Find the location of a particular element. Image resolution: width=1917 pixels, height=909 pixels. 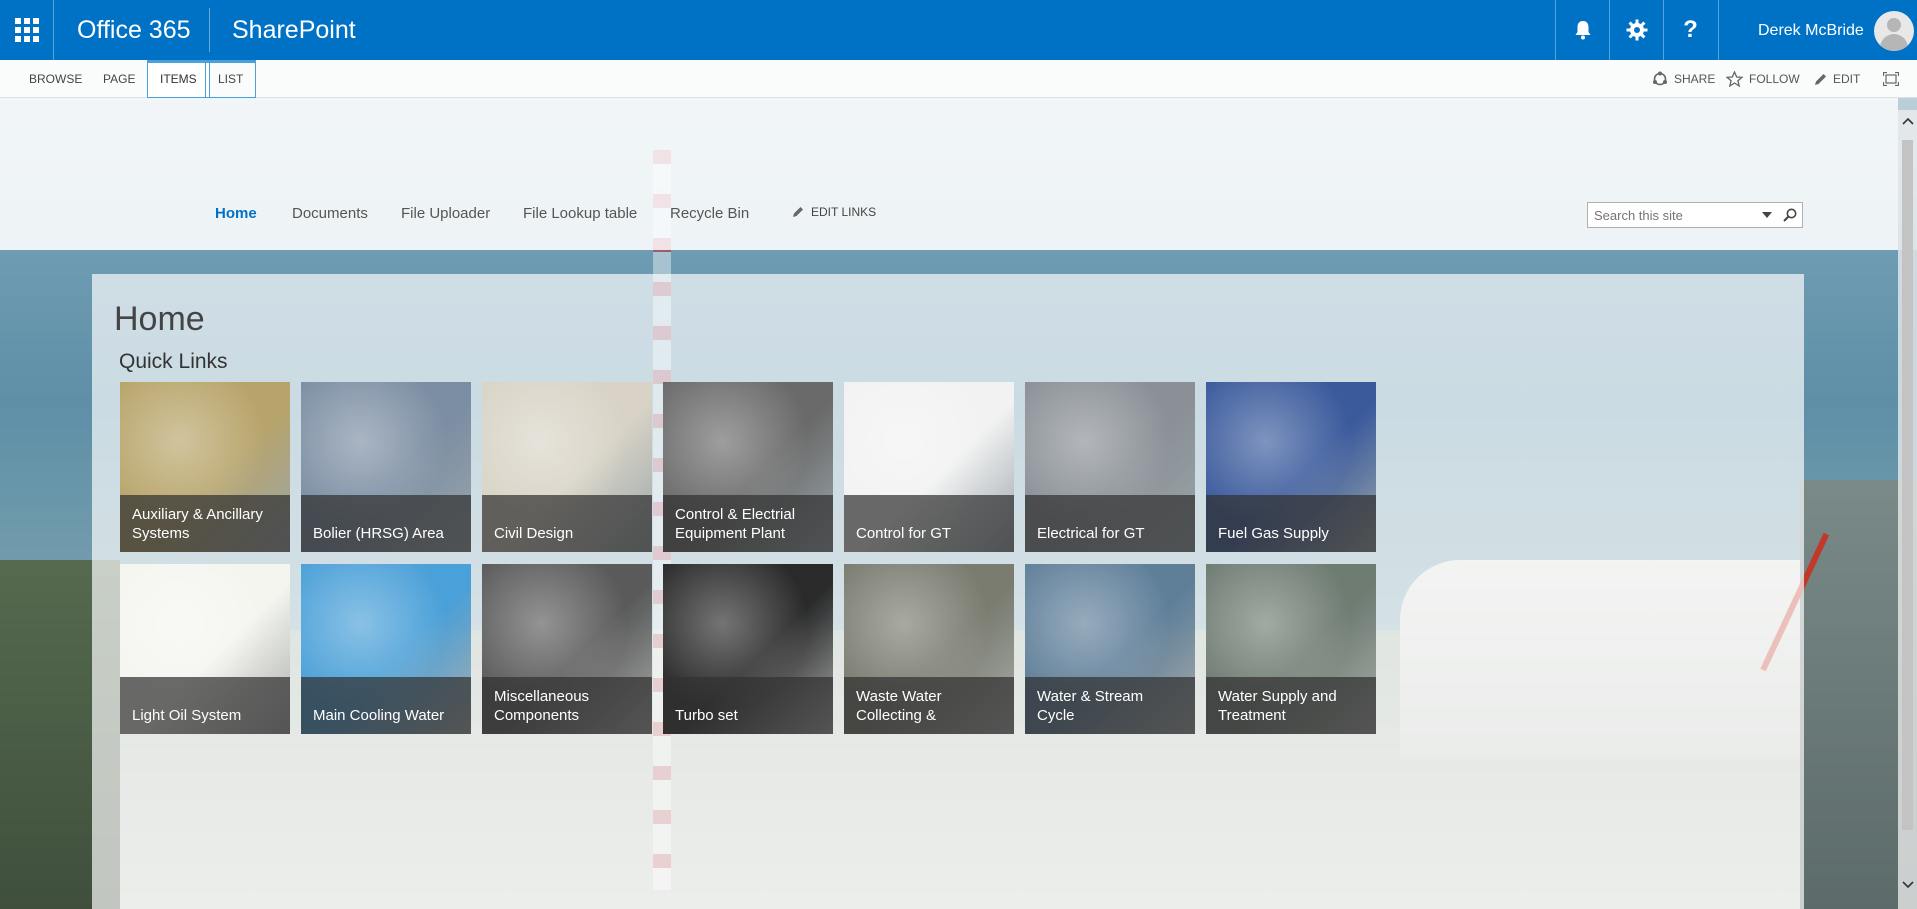

tile-label: Light Oil System is located at coordinates (205, 705).